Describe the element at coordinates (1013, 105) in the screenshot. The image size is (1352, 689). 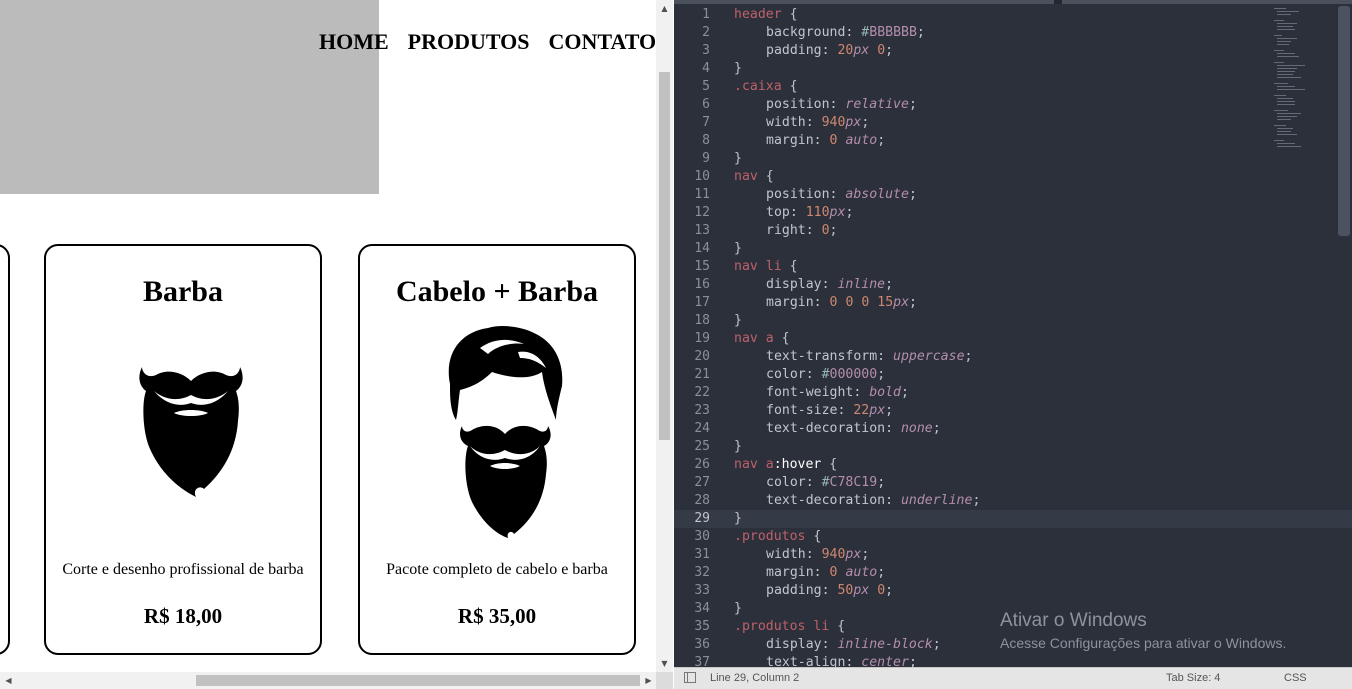
I see `code-line: 6 position: relative;` at that location.